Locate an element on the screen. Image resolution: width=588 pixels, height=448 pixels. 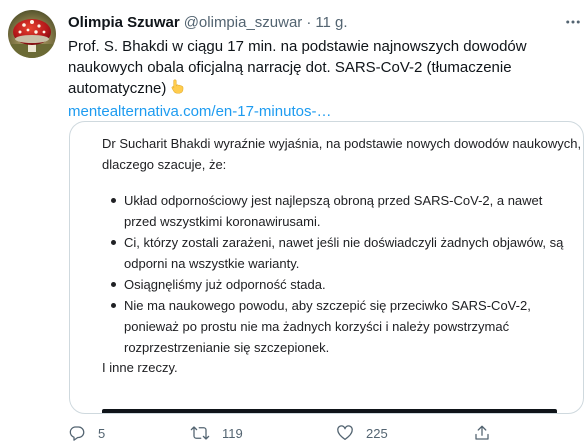
retweet-count: 119 is located at coordinates (232, 433).